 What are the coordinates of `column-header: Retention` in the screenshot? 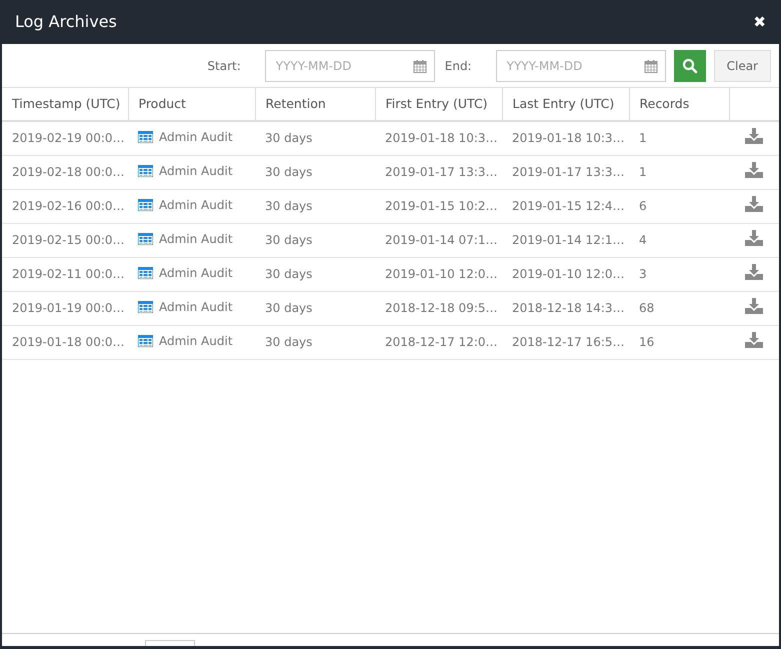 It's located at (315, 104).